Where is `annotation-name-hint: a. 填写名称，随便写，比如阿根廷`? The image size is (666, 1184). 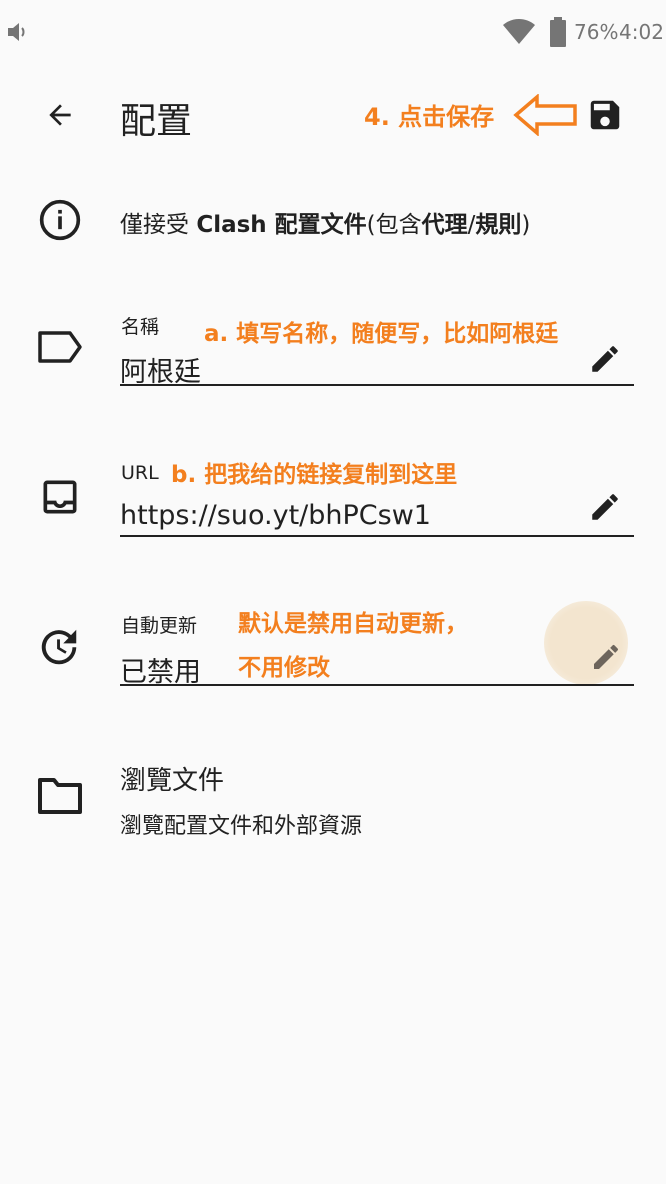
annotation-name-hint: a. 填写名称，随便写，比如阿根廷 is located at coordinates (381, 334).